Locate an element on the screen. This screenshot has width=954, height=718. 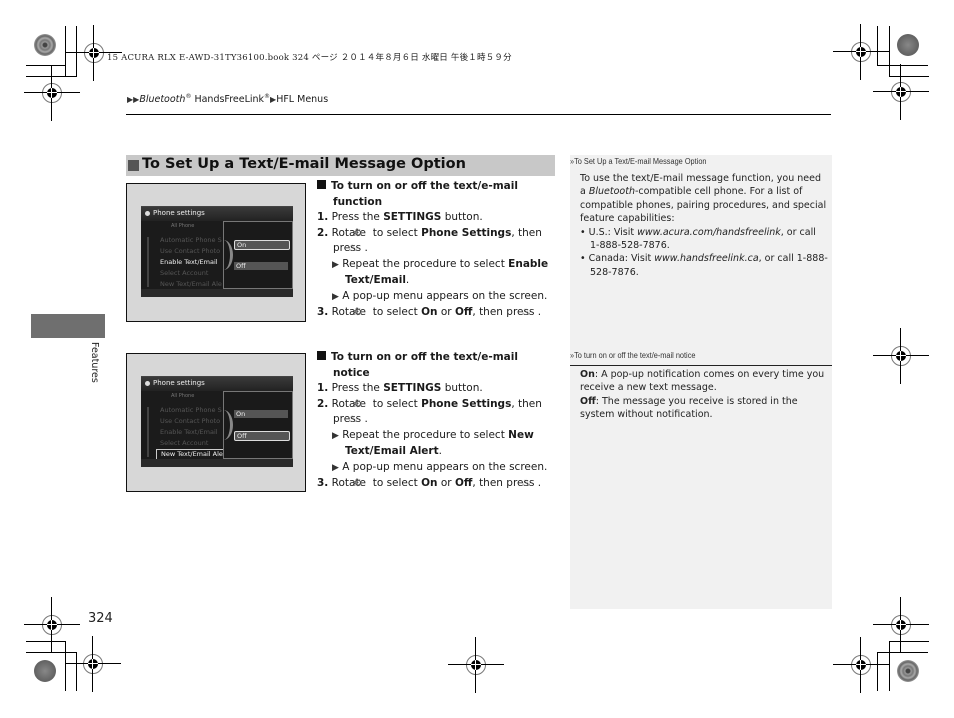
breadcrumb-handsfreelink: HandsFreeLink is located at coordinates (228, 100).